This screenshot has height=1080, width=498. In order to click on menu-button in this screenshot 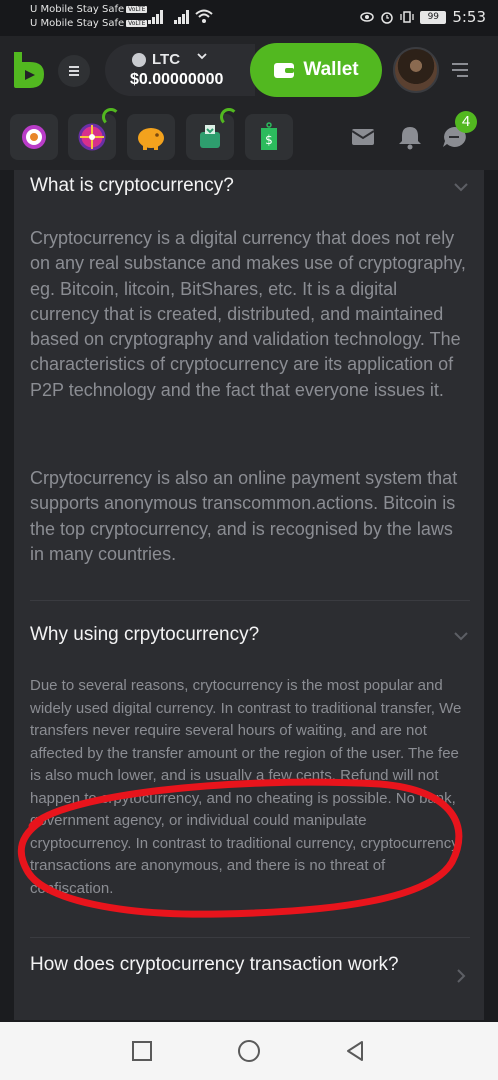, I will do `click(74, 71)`.